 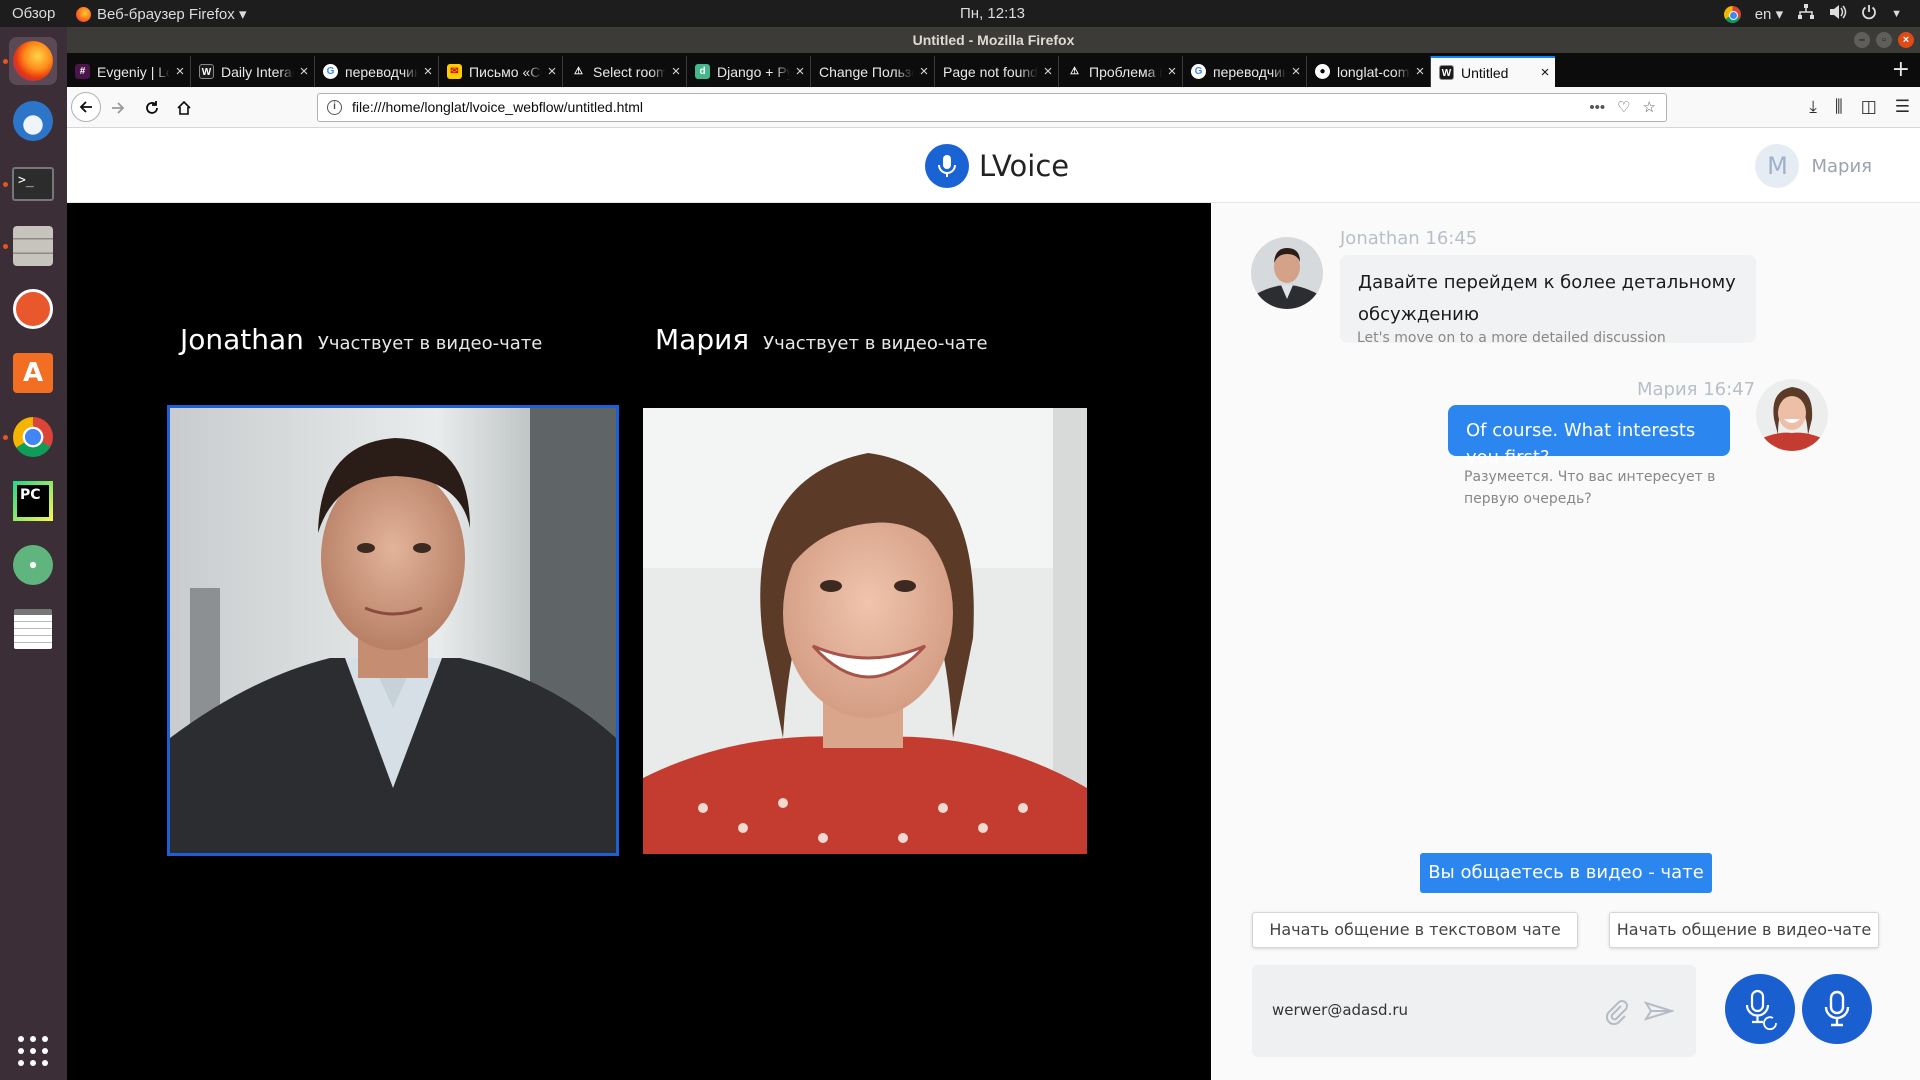 I want to click on dock-show-apps, so click(x=33, y=1051).